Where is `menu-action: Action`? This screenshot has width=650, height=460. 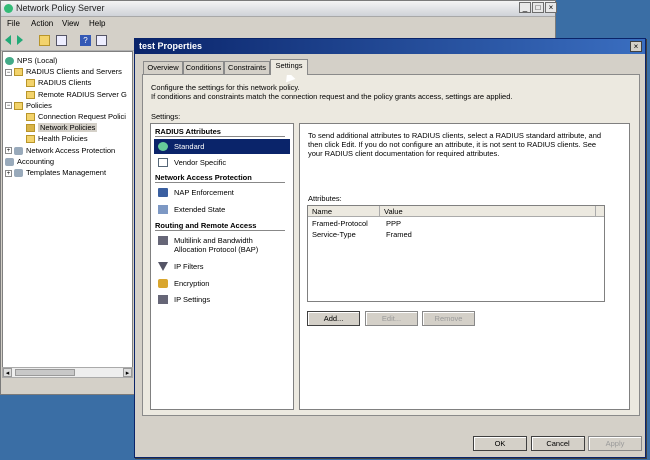 menu-action: Action is located at coordinates (42, 23).